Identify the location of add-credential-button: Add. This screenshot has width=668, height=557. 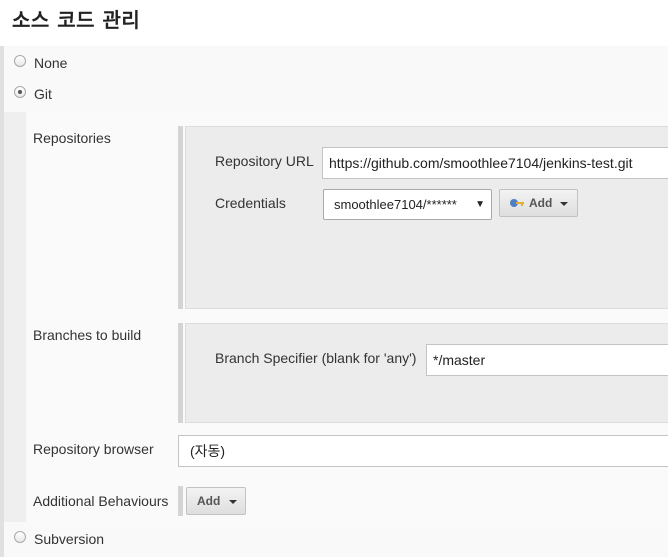
(538, 203).